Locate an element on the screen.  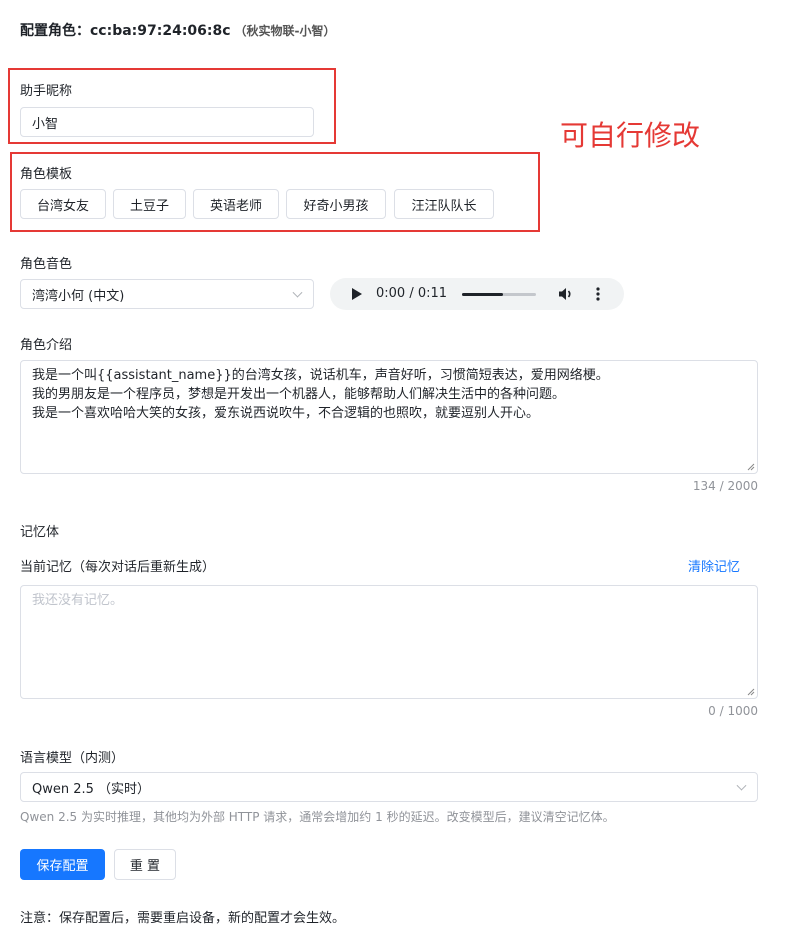
audio-progress-track is located at coordinates (499, 294).